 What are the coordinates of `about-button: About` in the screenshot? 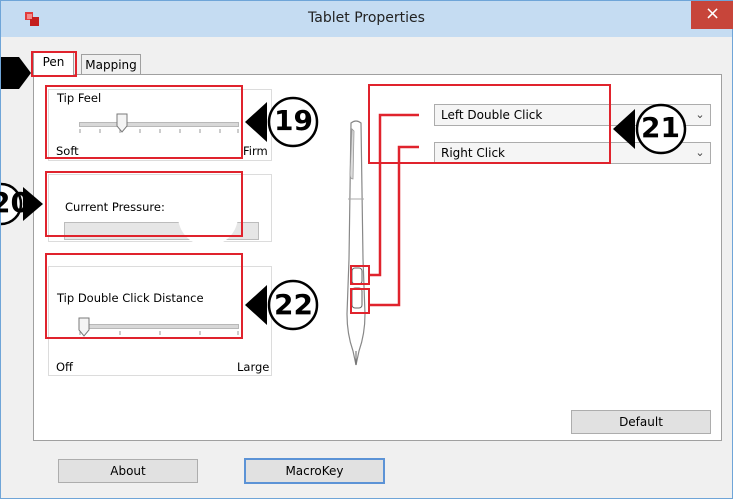 It's located at (128, 471).